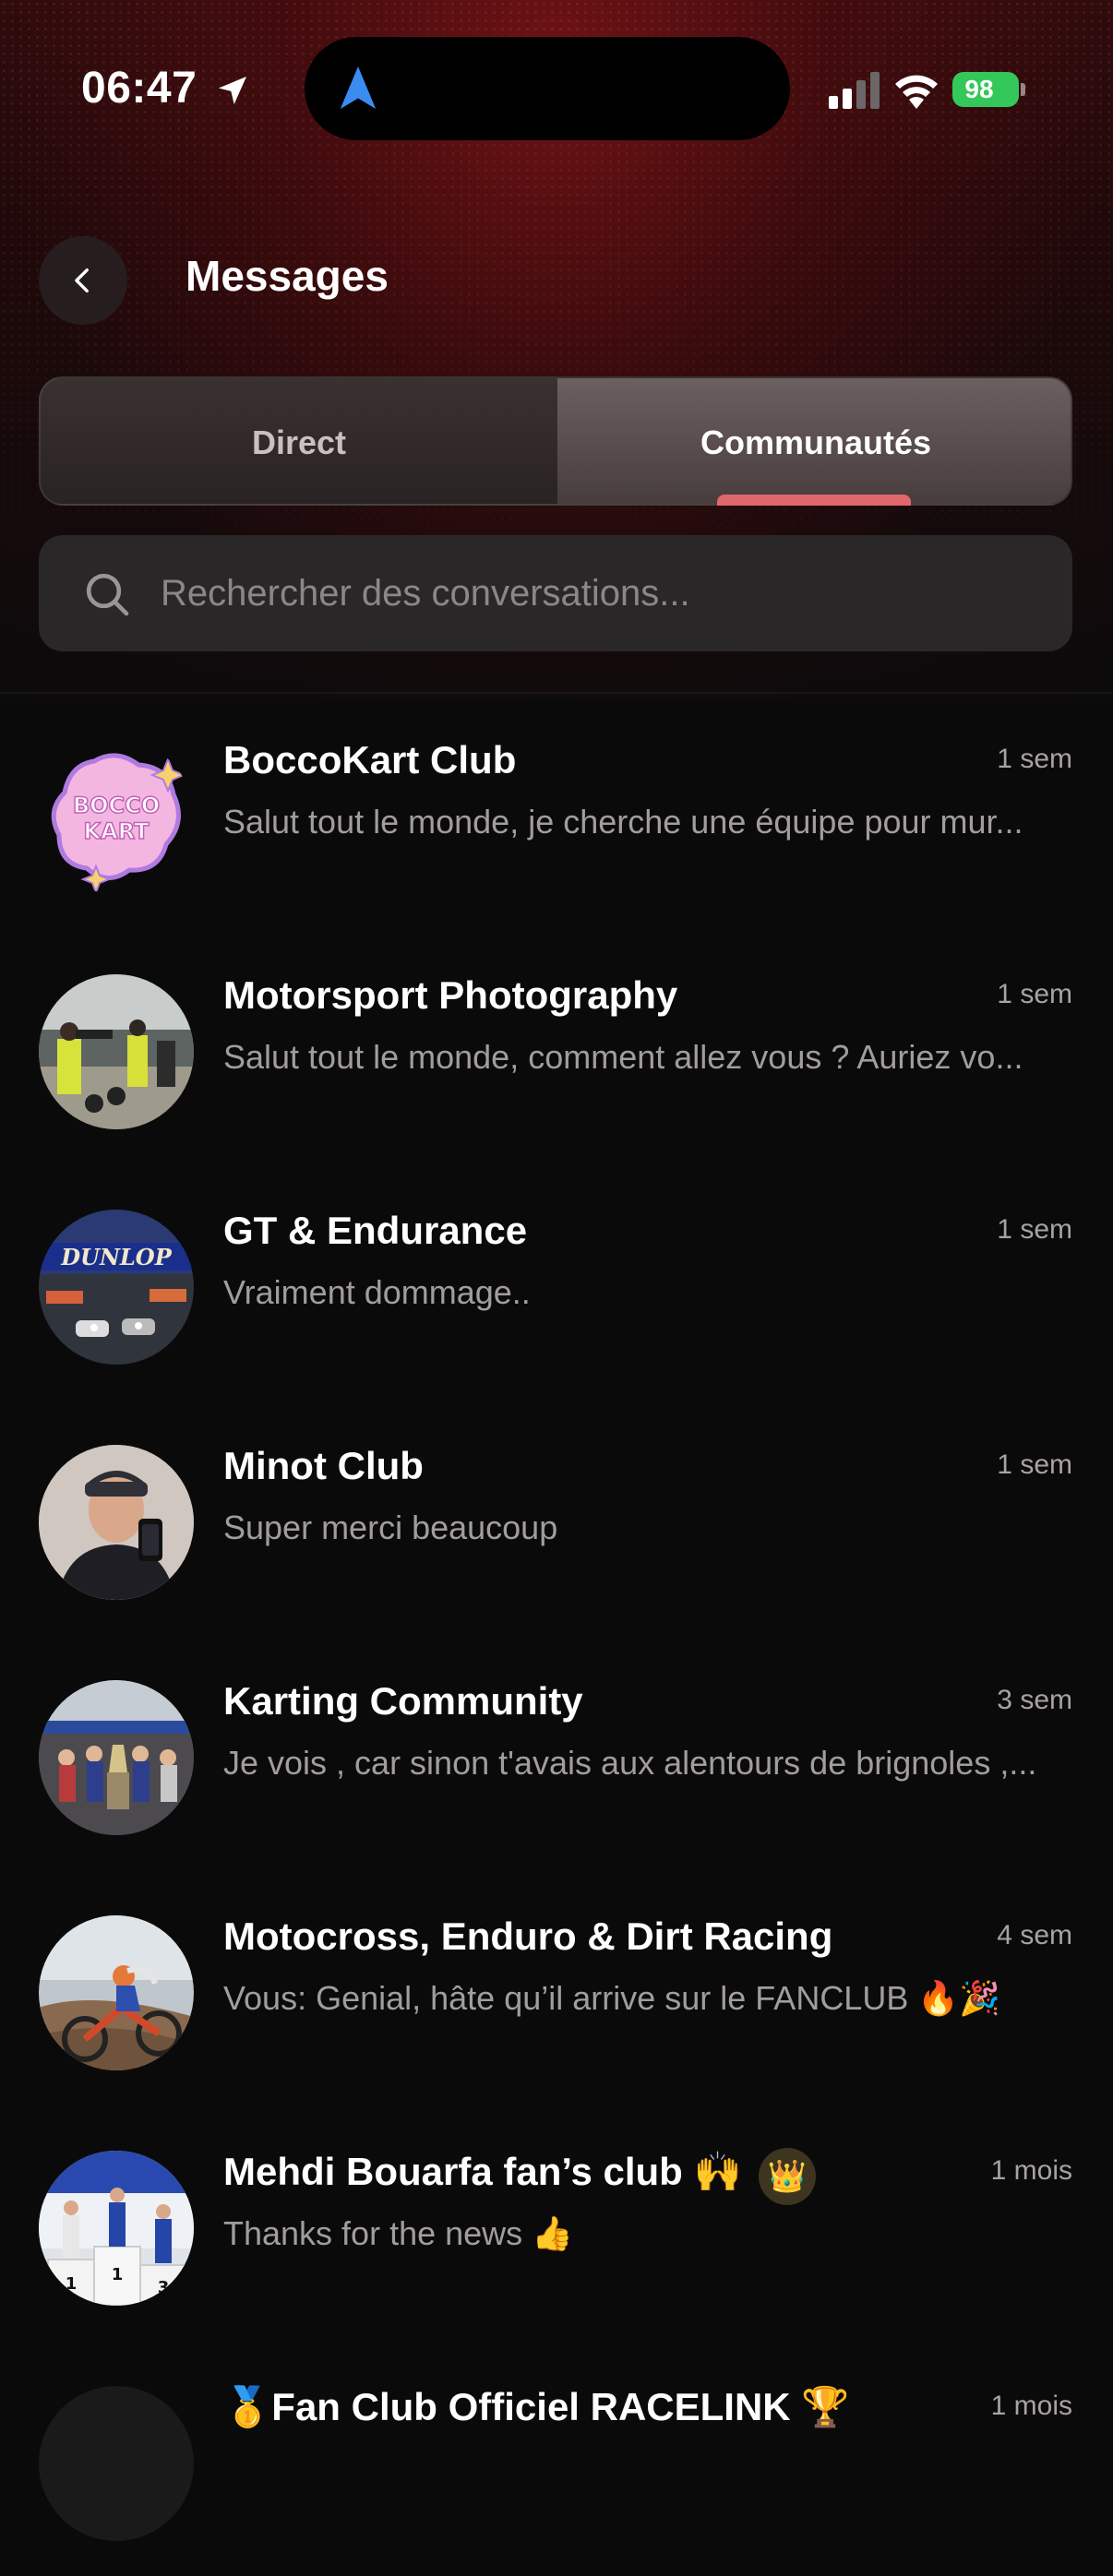 This screenshot has width=1113, height=2576. Describe the element at coordinates (299, 441) in the screenshot. I see `tab-direct: Direct` at that location.